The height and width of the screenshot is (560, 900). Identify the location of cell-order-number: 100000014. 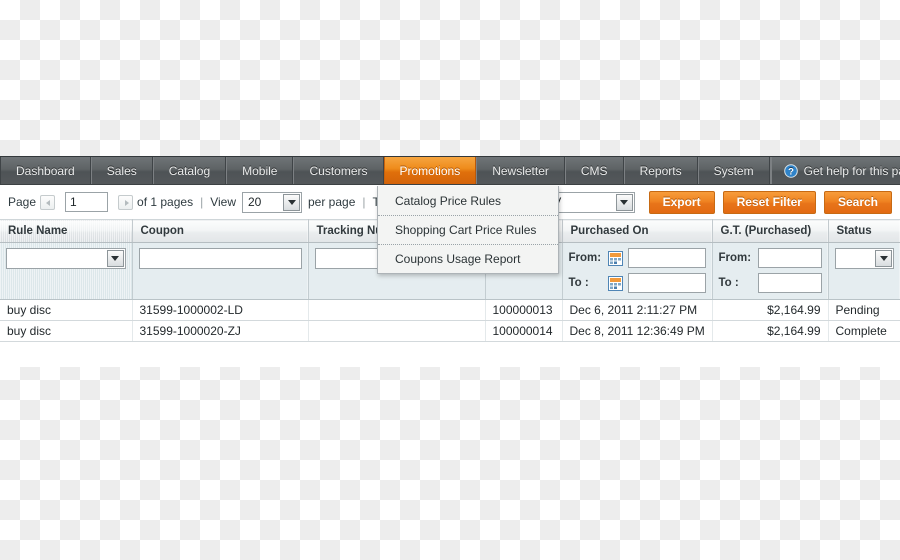
(524, 331).